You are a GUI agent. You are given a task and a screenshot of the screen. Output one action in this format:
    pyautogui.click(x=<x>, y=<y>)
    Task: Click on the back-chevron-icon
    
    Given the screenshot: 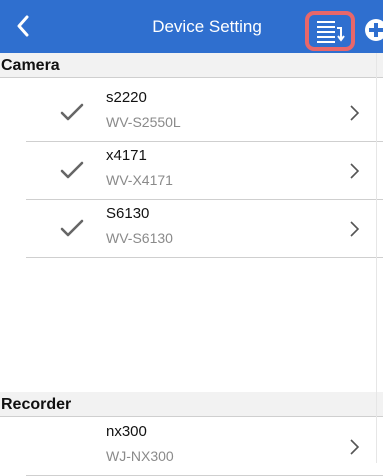 What is the action you would take?
    pyautogui.click(x=23, y=26)
    